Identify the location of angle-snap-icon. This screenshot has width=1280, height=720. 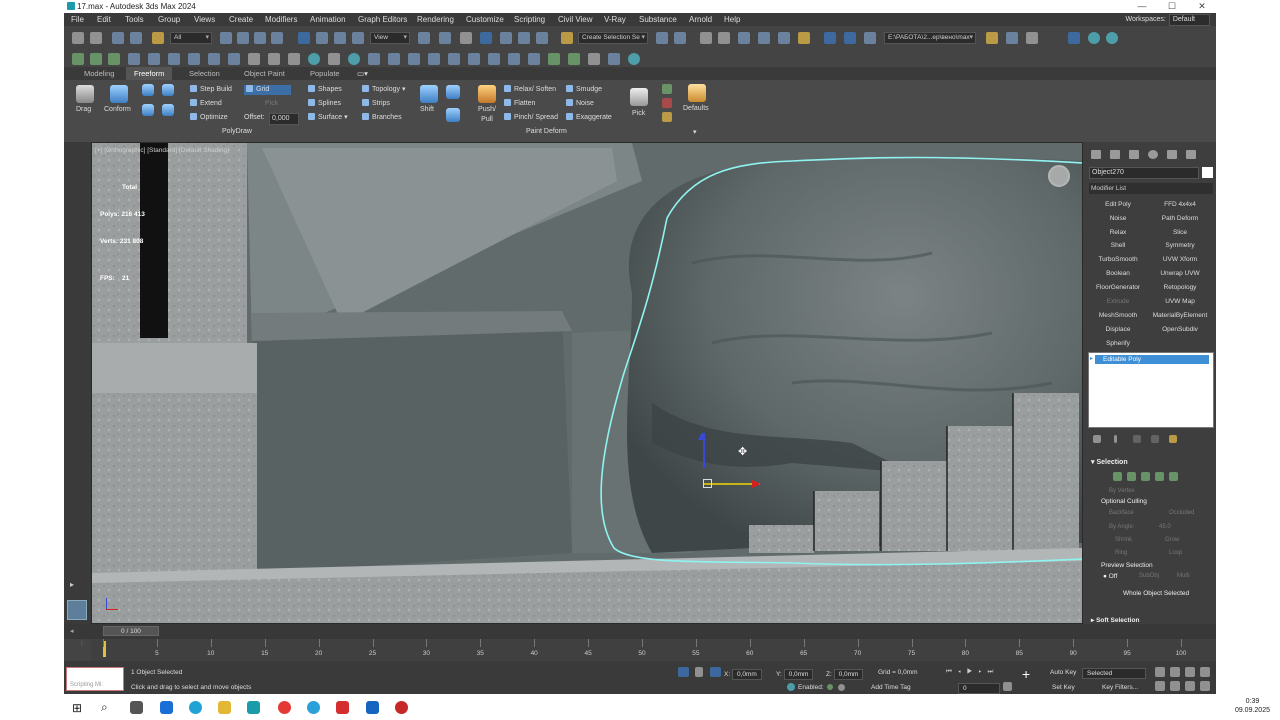
(506, 38).